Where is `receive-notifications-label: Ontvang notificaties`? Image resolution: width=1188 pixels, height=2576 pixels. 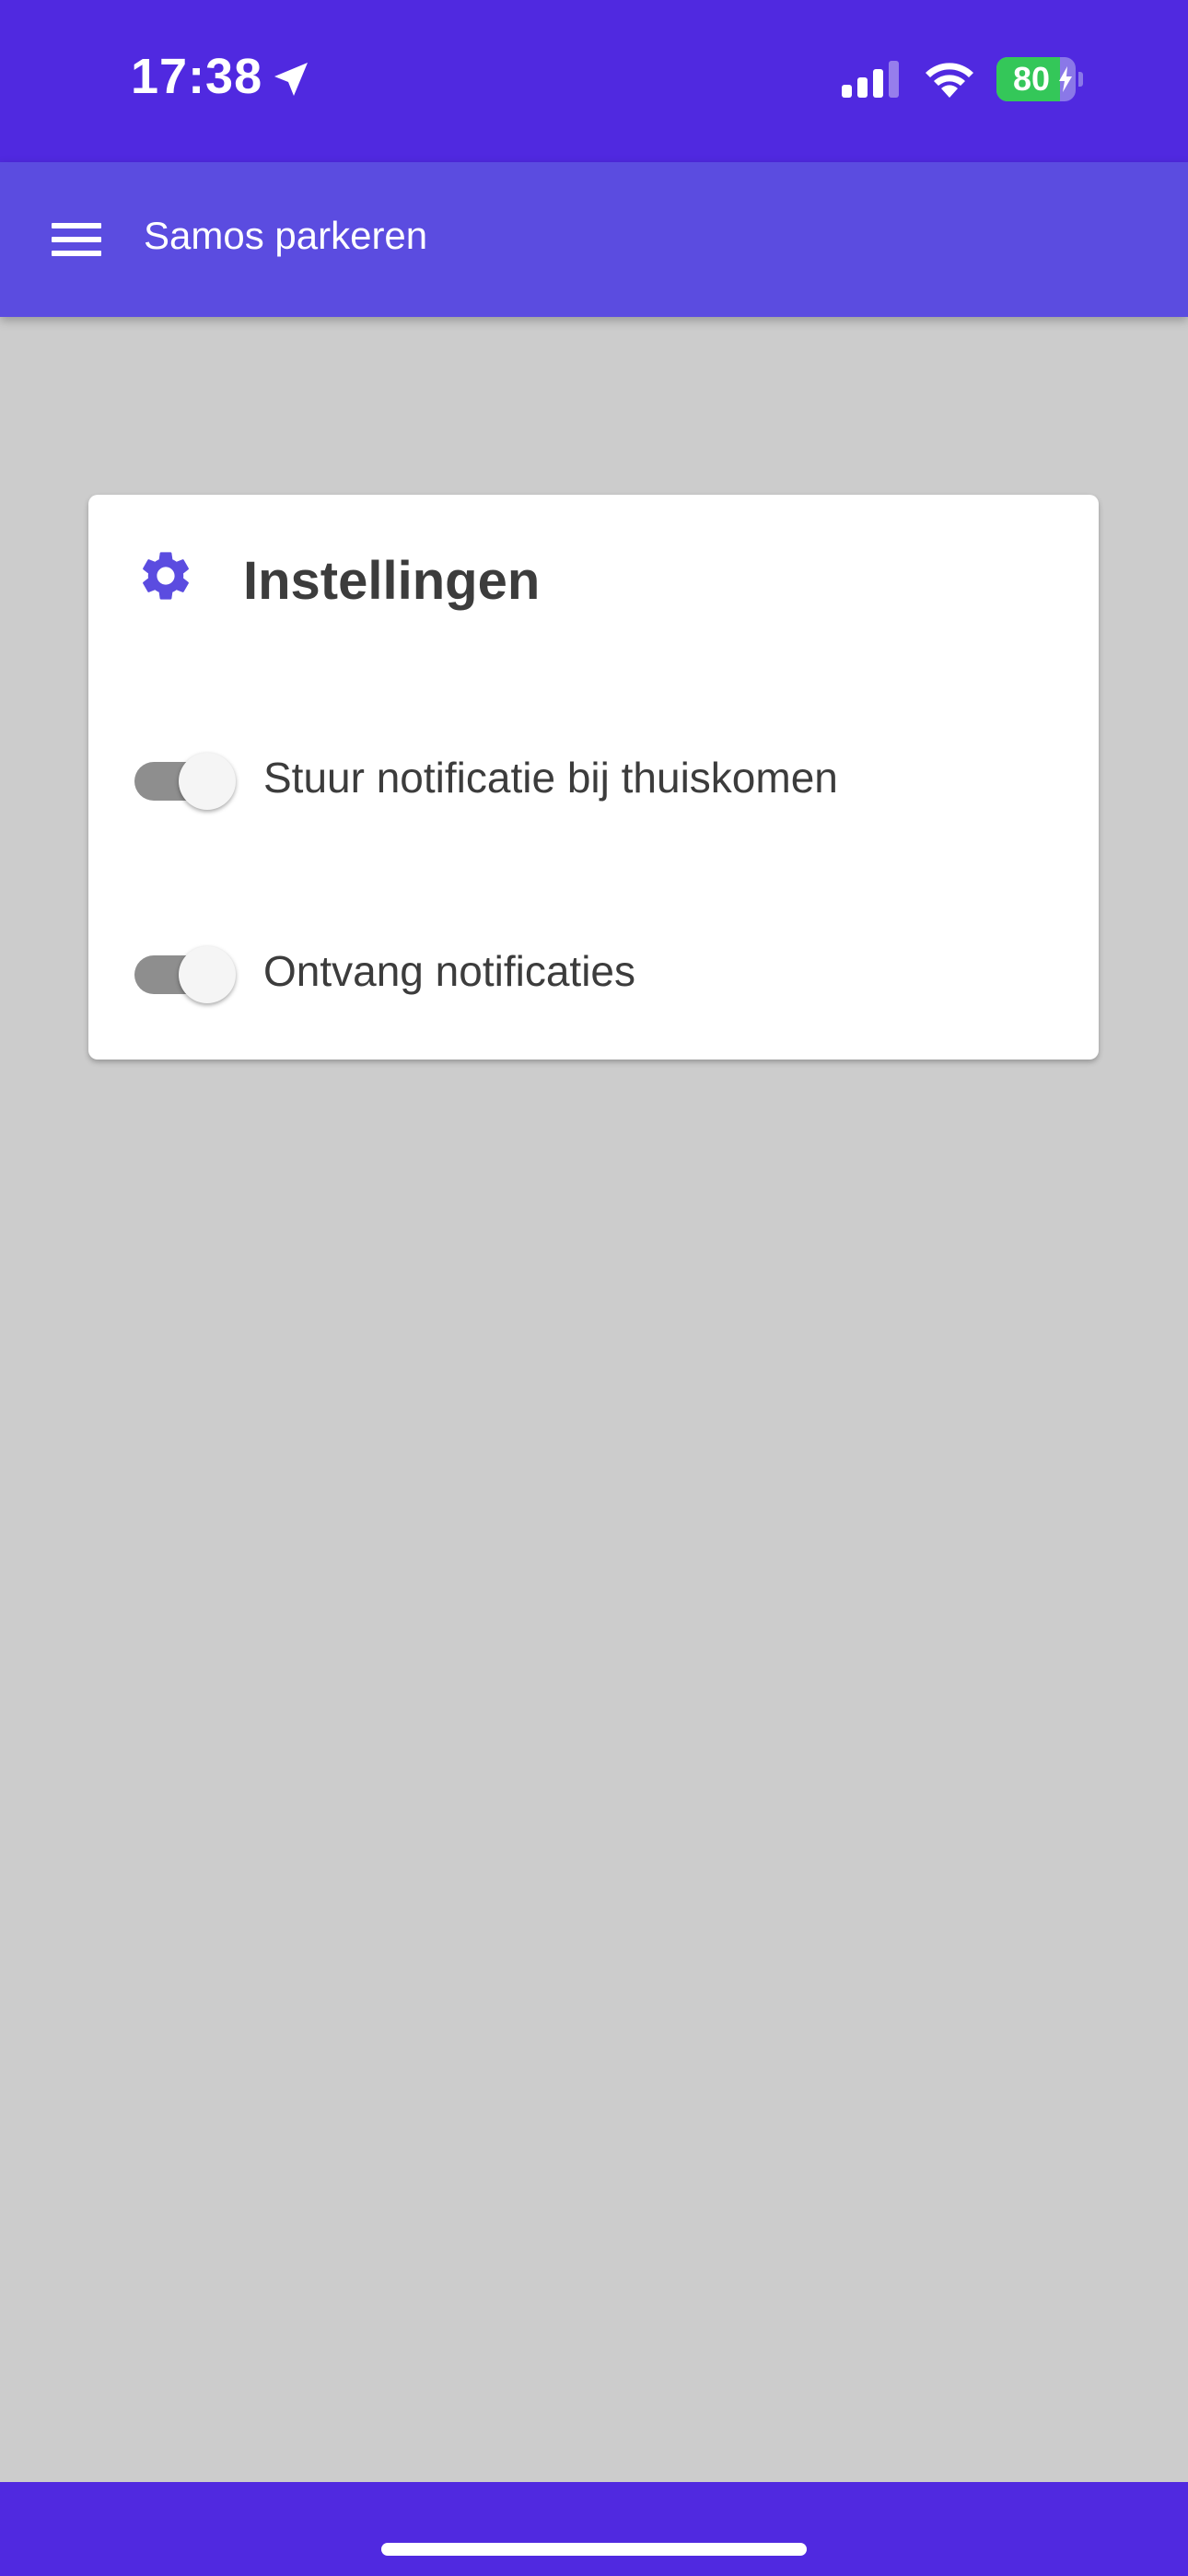 receive-notifications-label: Ontvang notificaties is located at coordinates (449, 971).